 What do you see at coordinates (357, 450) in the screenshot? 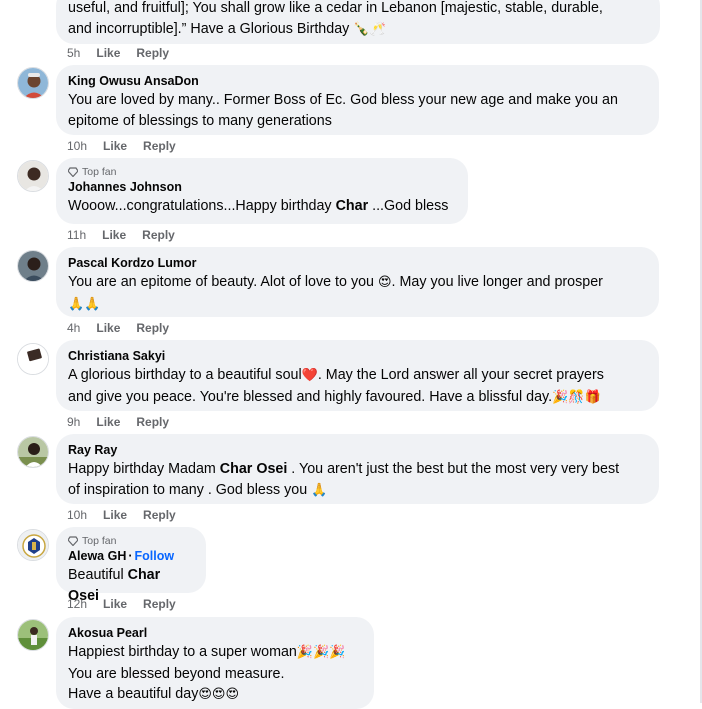
I see `comment-author: Ray Ray` at bounding box center [357, 450].